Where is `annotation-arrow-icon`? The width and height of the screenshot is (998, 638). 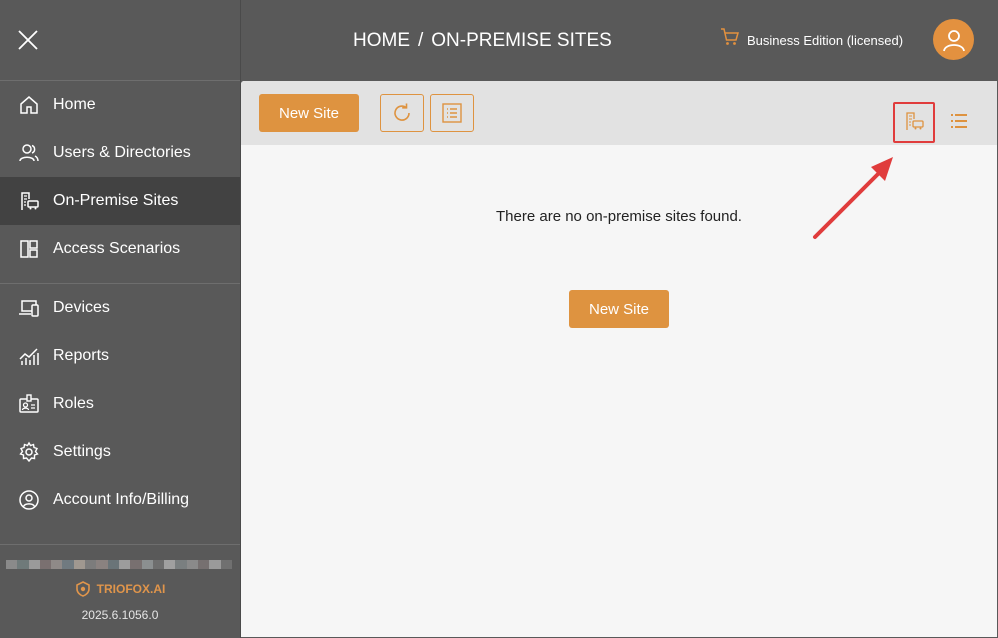 annotation-arrow-icon is located at coordinates (853, 198).